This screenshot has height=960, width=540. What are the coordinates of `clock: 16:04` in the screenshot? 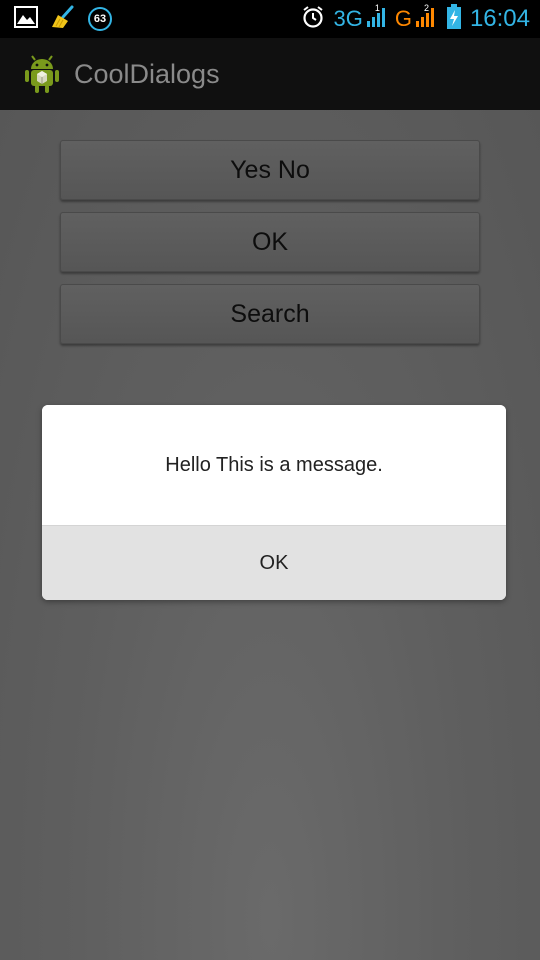 It's located at (499, 18).